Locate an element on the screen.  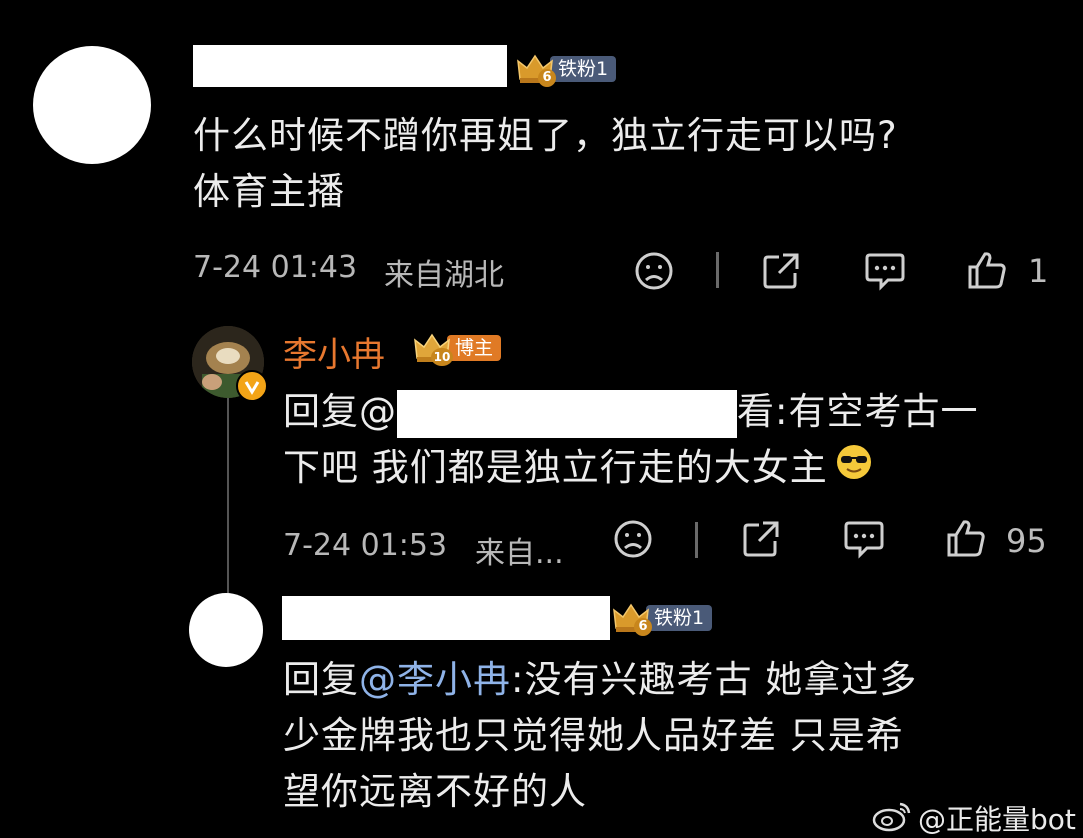
sunglasses-emoji-icon is located at coordinates (854, 470).